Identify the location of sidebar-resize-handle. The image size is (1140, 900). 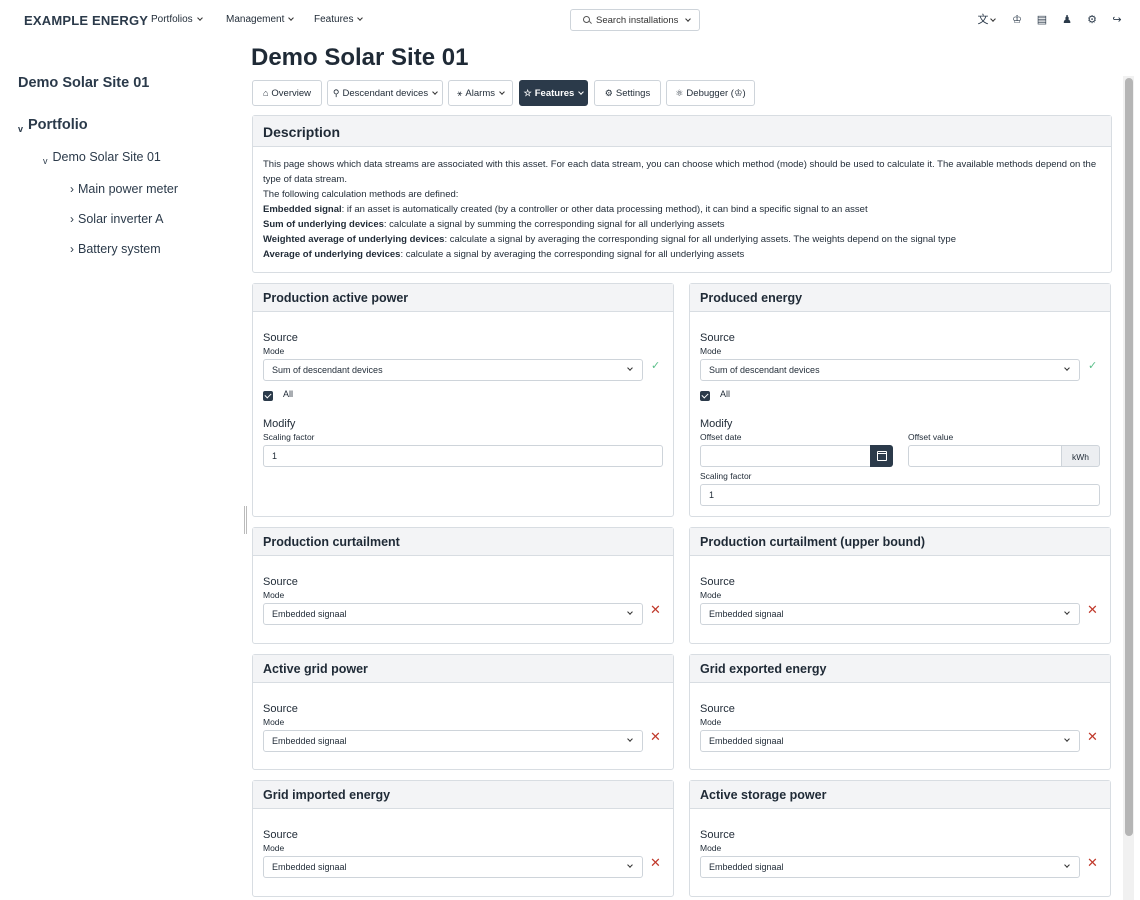
(245, 520).